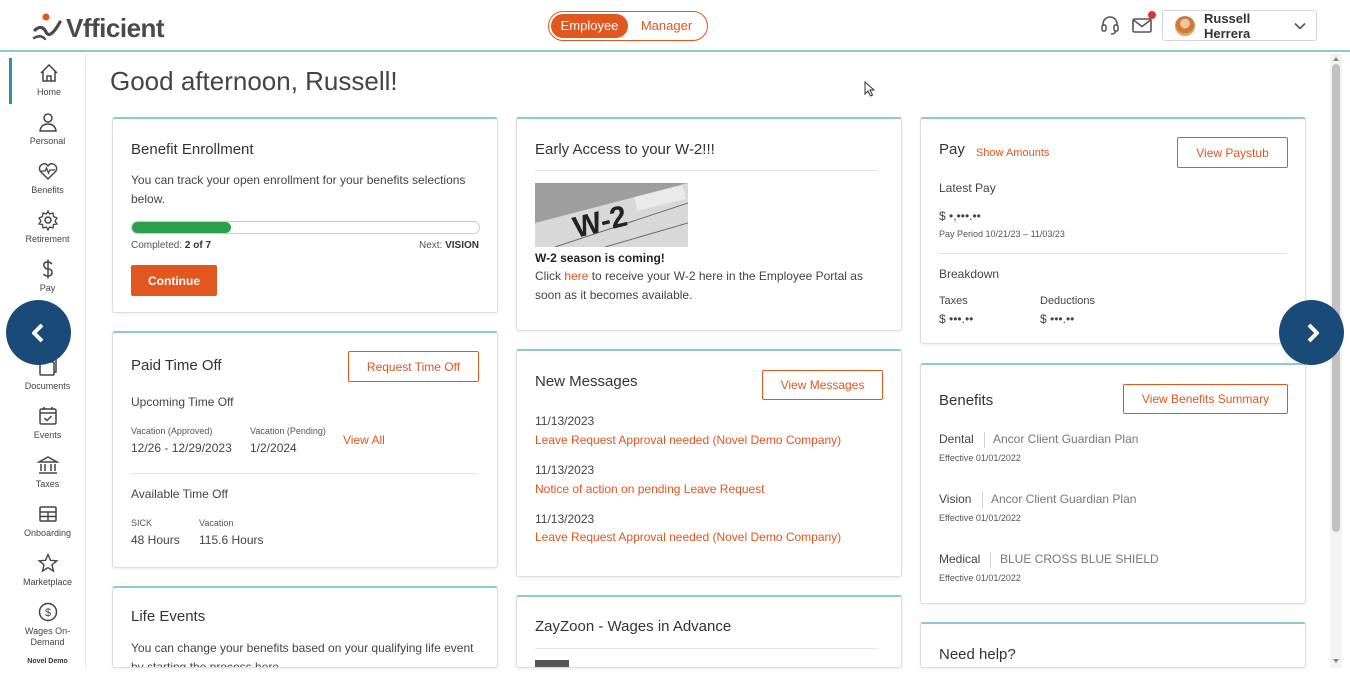 The image size is (1350, 686). What do you see at coordinates (47, 288) in the screenshot?
I see `sidebar-item-label: Pay` at bounding box center [47, 288].